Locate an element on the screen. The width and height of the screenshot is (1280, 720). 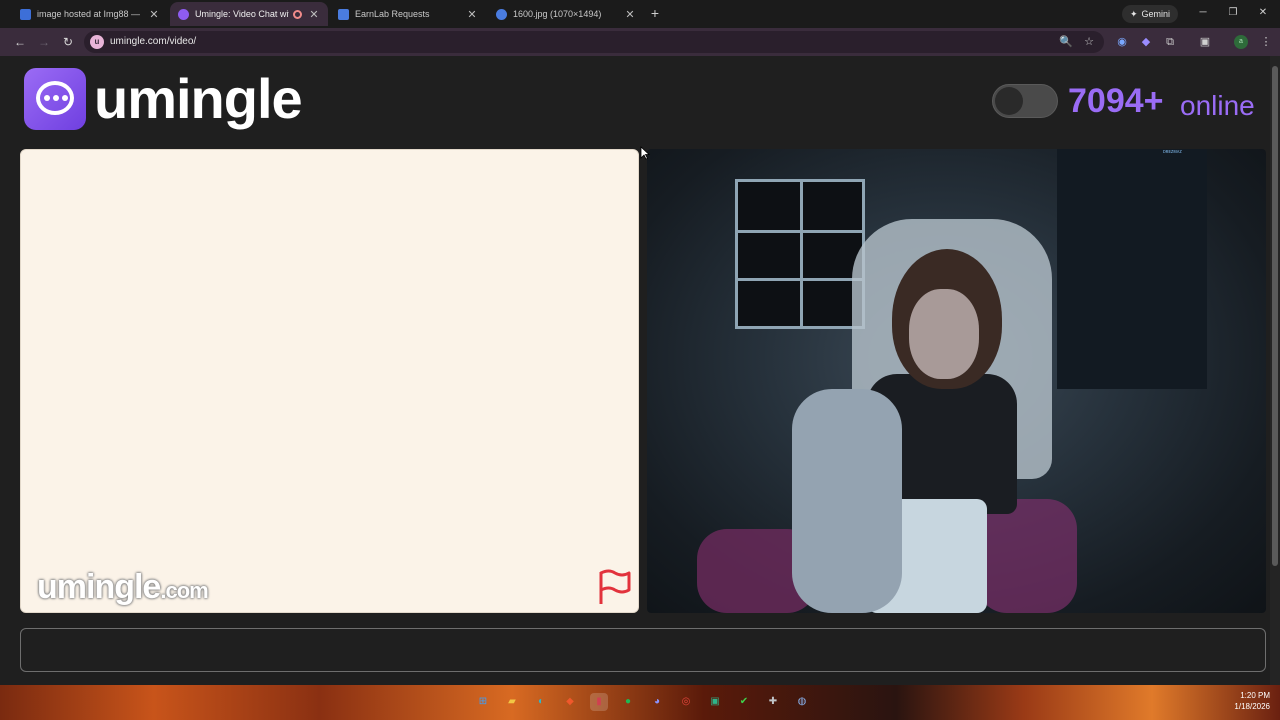
tab-title: EarnLab Requests is located at coordinates (392, 14).